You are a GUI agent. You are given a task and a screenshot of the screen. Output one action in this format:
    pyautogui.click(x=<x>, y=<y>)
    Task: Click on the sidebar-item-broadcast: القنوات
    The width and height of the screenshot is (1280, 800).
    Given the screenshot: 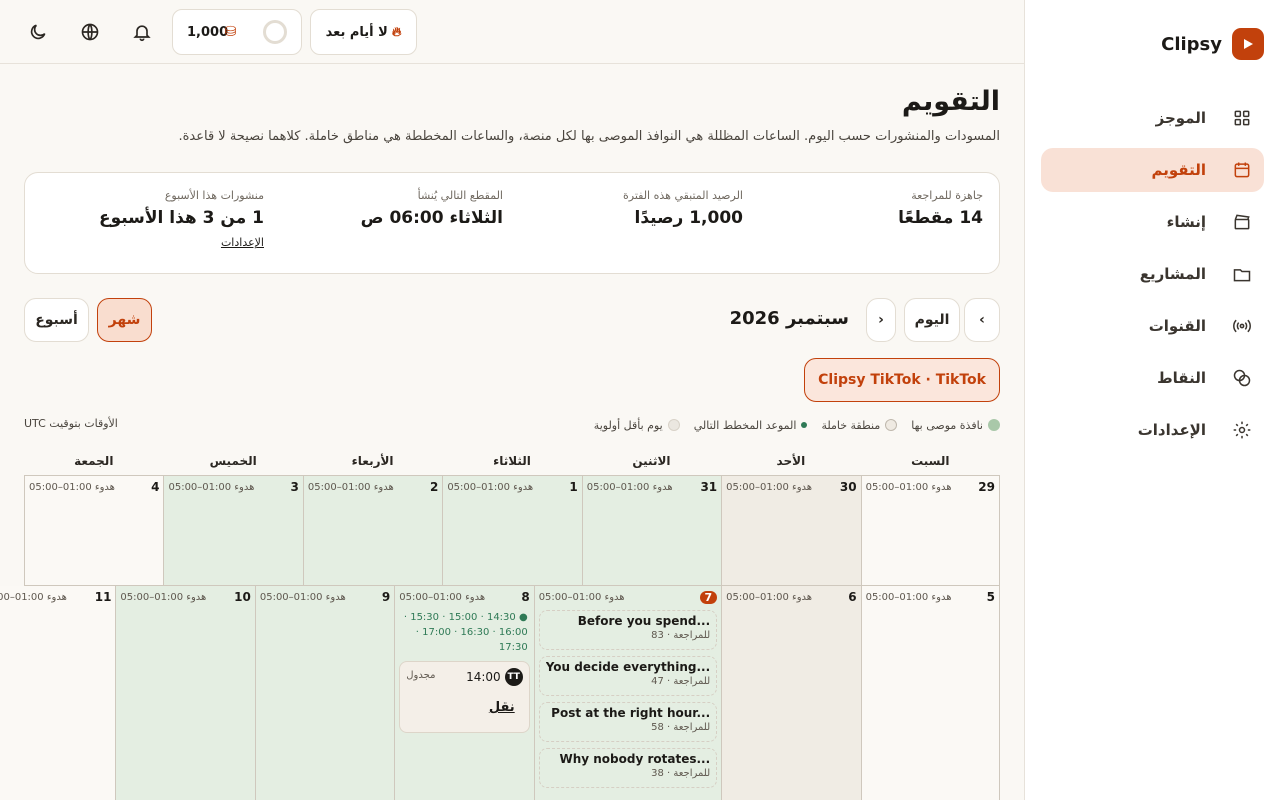 What is the action you would take?
    pyautogui.click(x=1152, y=326)
    